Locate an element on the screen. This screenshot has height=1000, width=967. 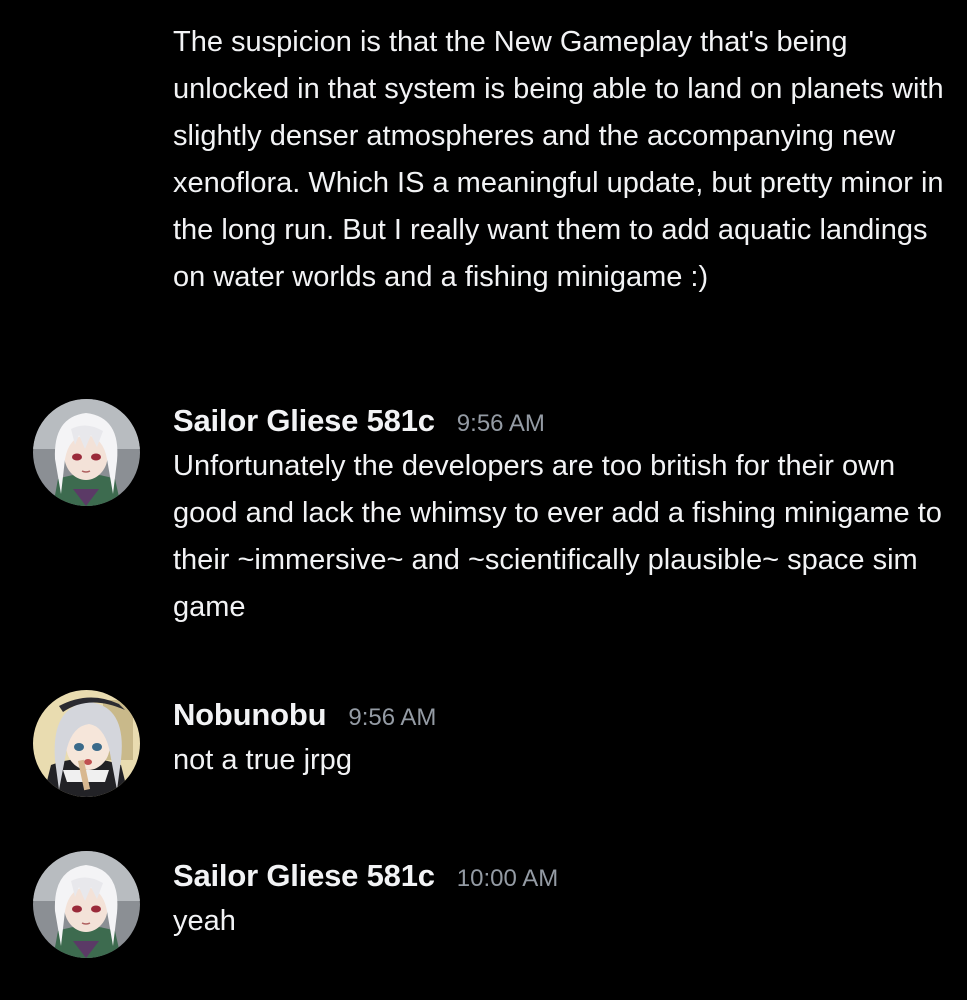
message-header: Sailor Gliese 581c 9:56 AM is located at coordinates (359, 423).